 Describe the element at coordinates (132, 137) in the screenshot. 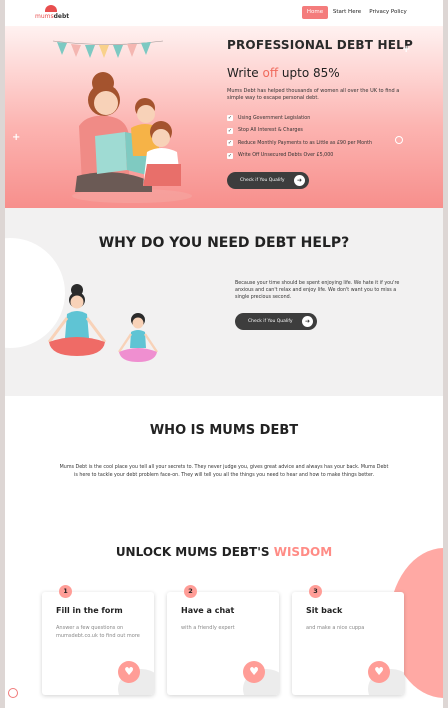

I see `mother-reading-children-illustration` at that location.